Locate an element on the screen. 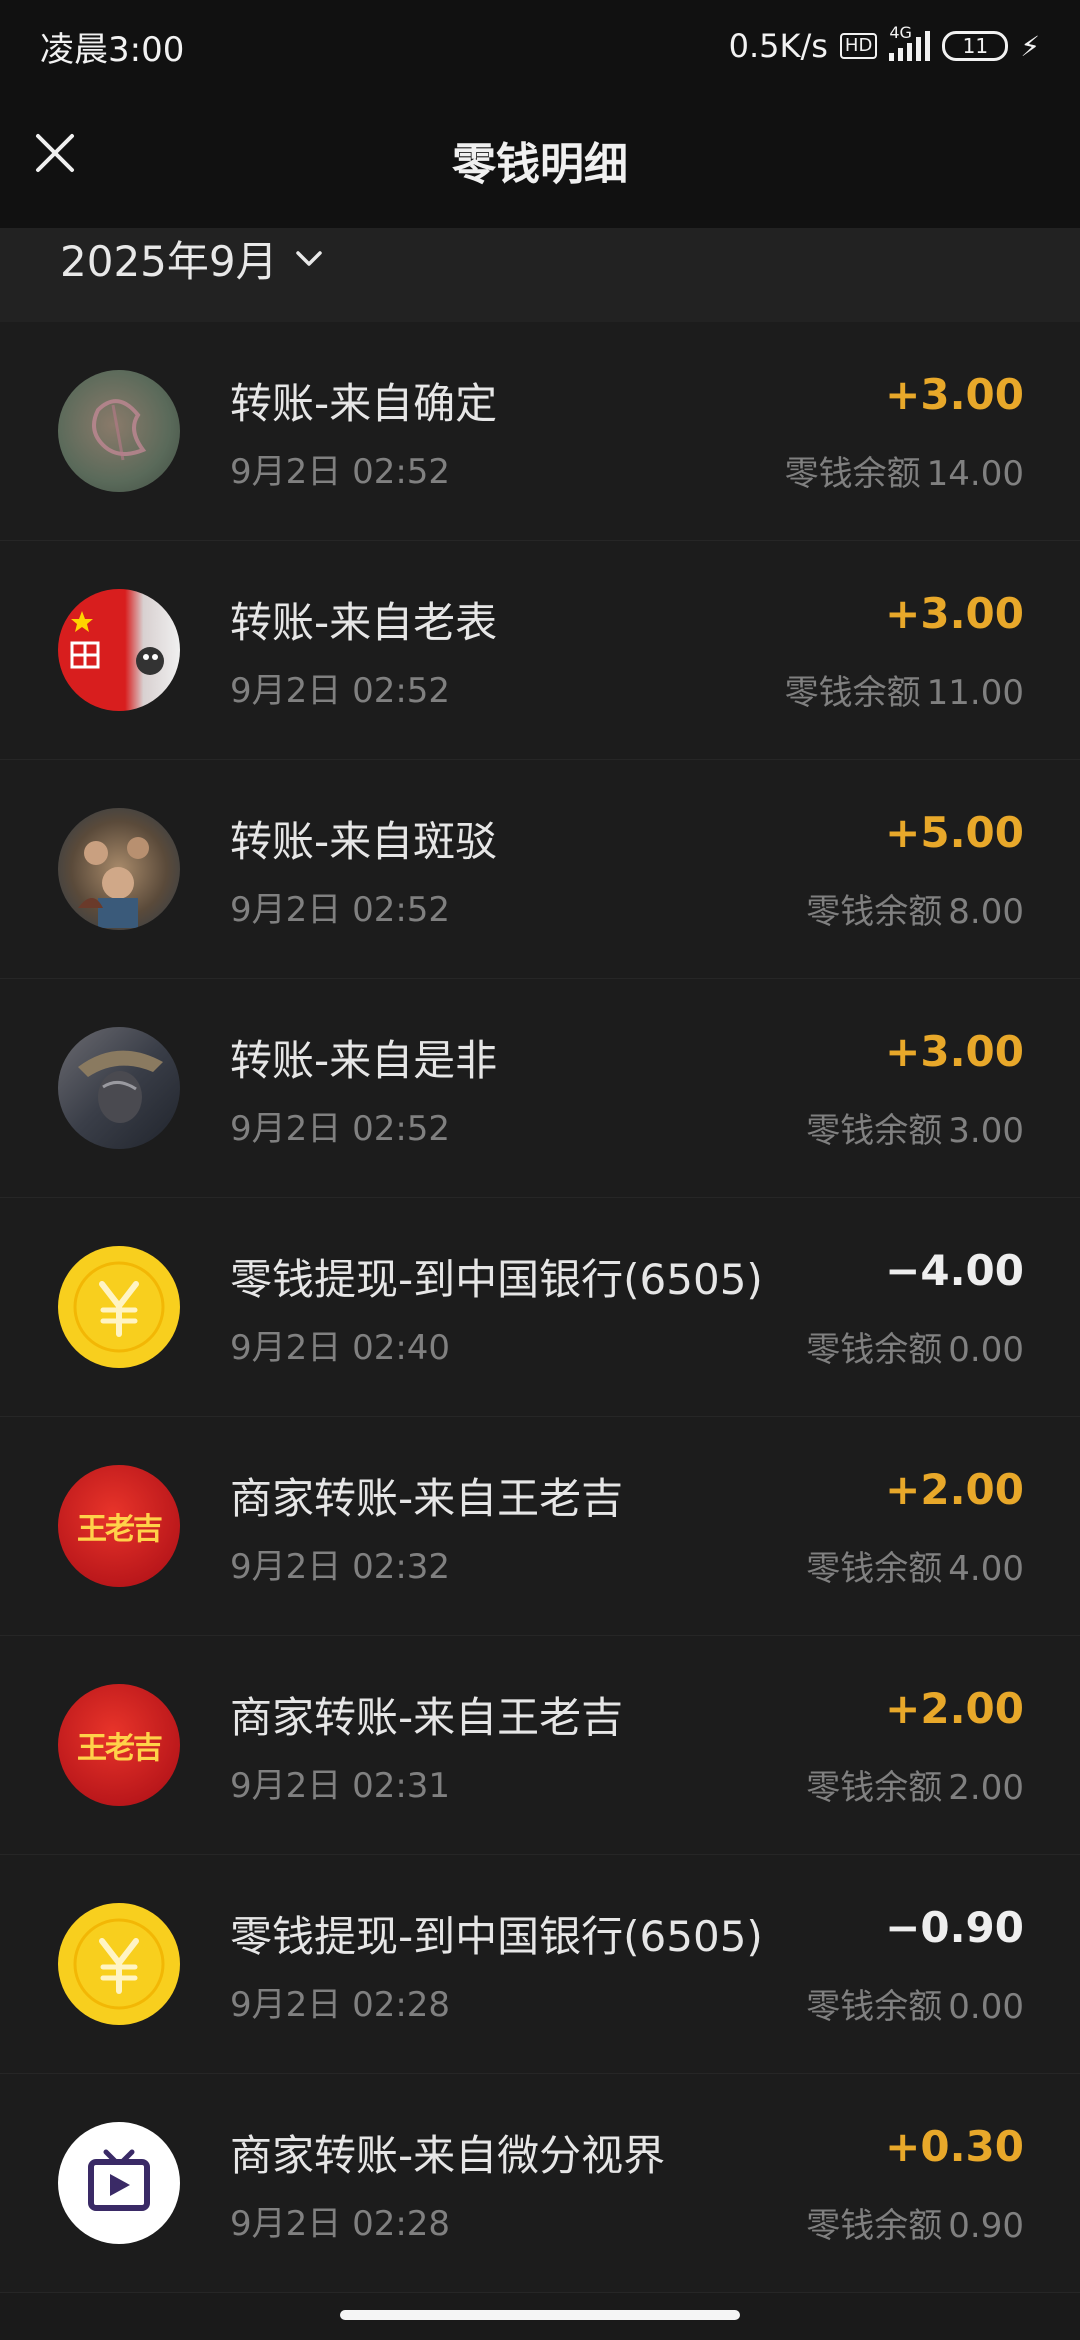 Image resolution: width=1080 pixels, height=2340 pixels. balance-value: 0.90 is located at coordinates (986, 2226).